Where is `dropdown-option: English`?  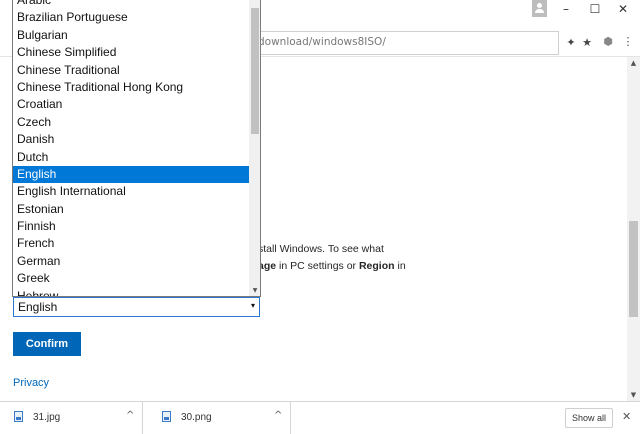
dropdown-option: English is located at coordinates (131, 174).